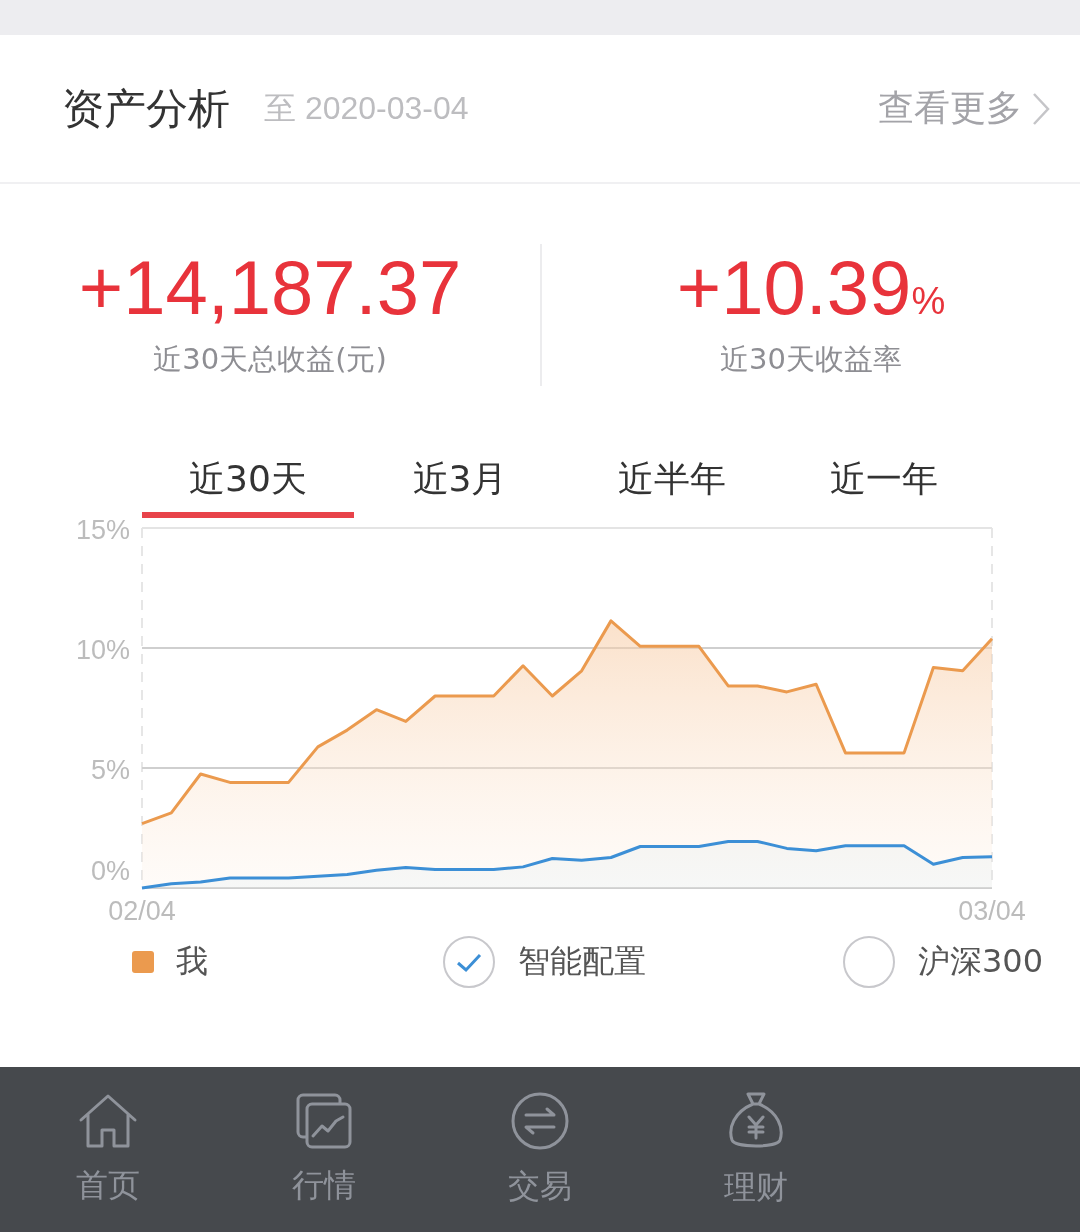 This screenshot has height=1232, width=1080. I want to click on section-title: 资产分析, so click(146, 108).